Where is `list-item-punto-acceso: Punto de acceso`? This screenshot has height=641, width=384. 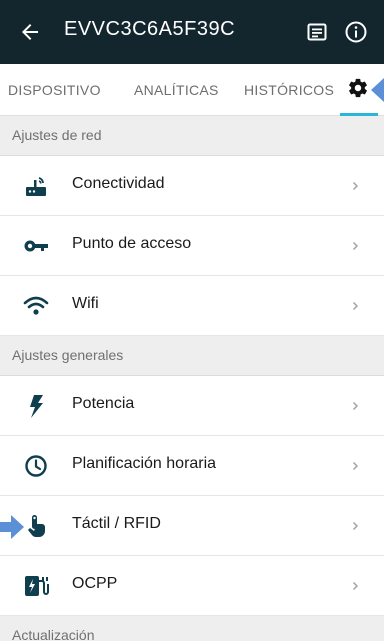 list-item-punto-acceso: Punto de acceso is located at coordinates (192, 246).